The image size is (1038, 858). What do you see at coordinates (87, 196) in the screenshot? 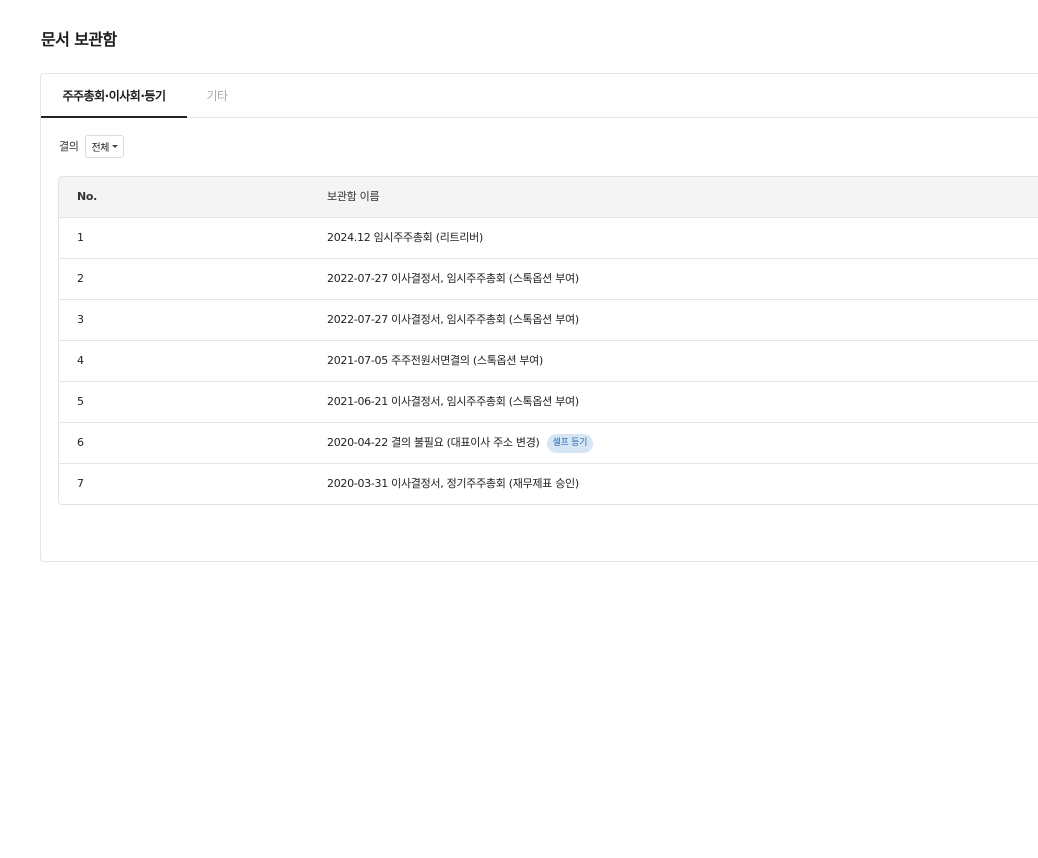
I see `column-header-no: No.` at bounding box center [87, 196].